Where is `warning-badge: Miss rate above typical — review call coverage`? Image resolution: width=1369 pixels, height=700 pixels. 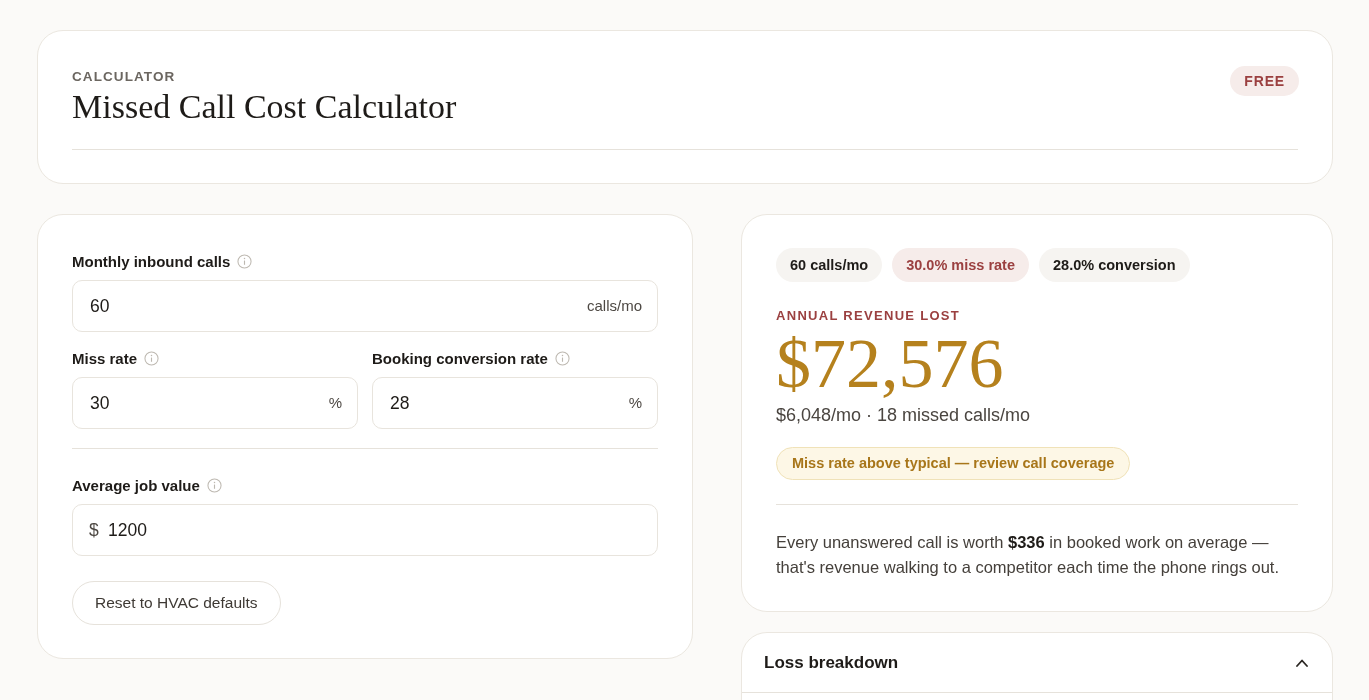 warning-badge: Miss rate above typical — review call coverage is located at coordinates (953, 463).